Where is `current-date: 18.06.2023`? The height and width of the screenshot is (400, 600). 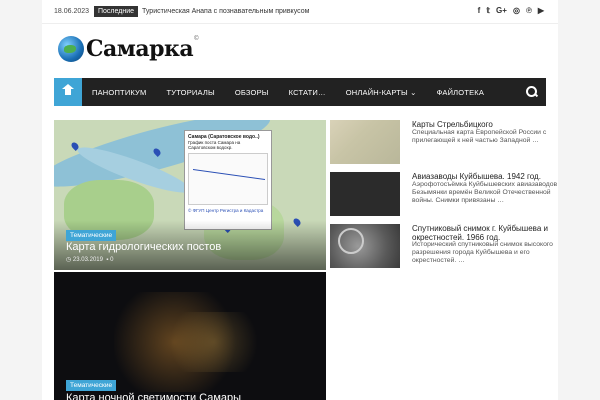 current-date: 18.06.2023 is located at coordinates (72, 11).